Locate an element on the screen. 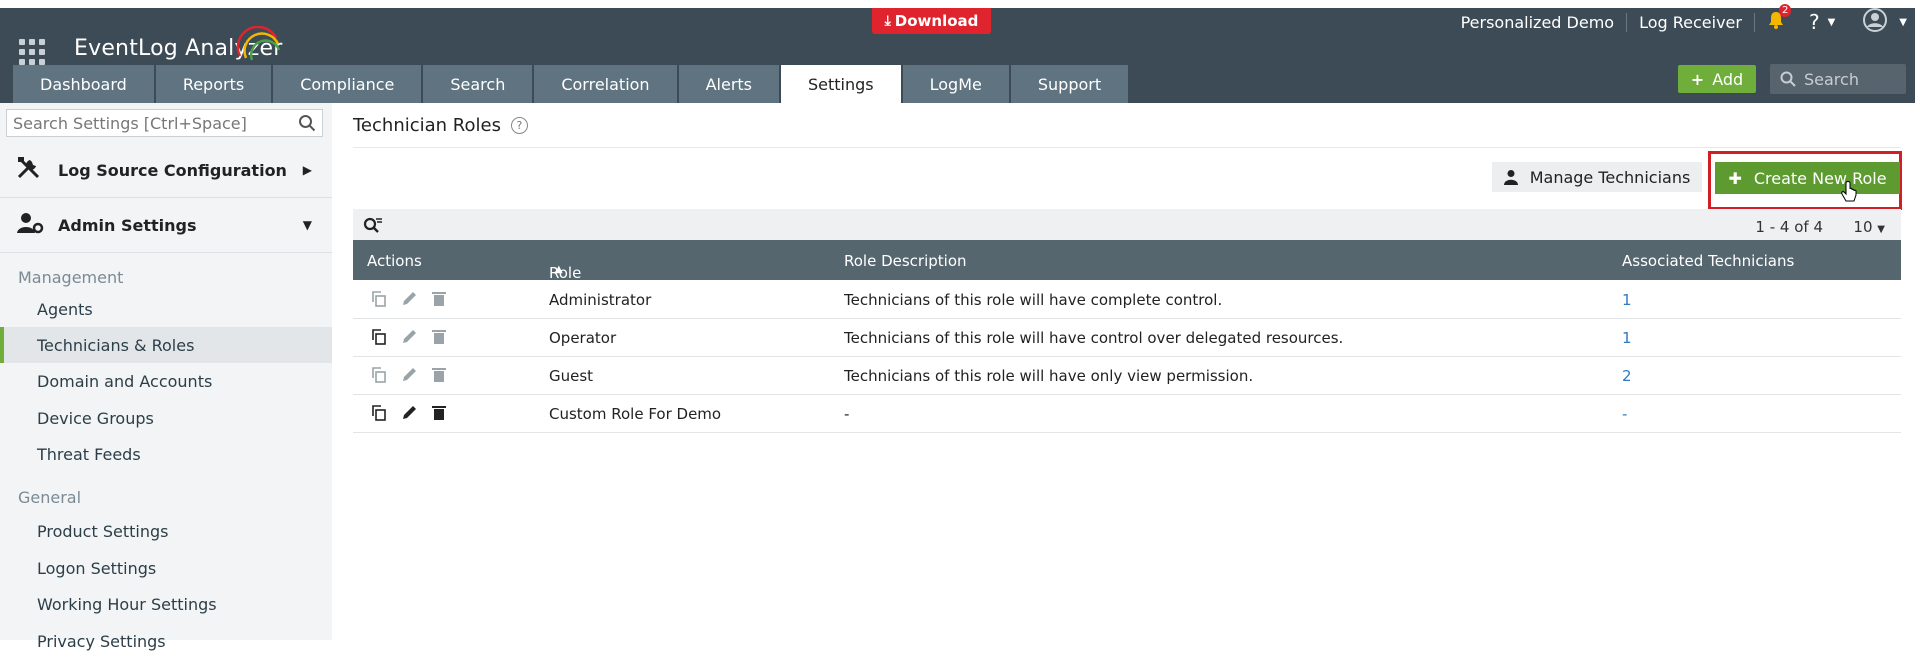  user-icon is located at coordinates (1510, 177).